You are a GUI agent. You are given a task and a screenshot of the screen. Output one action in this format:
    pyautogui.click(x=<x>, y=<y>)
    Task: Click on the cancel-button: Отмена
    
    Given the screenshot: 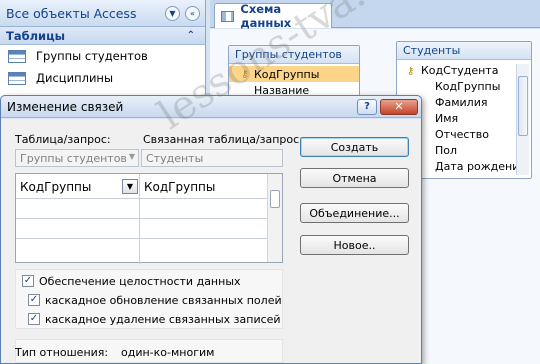 What is the action you would take?
    pyautogui.click(x=354, y=178)
    